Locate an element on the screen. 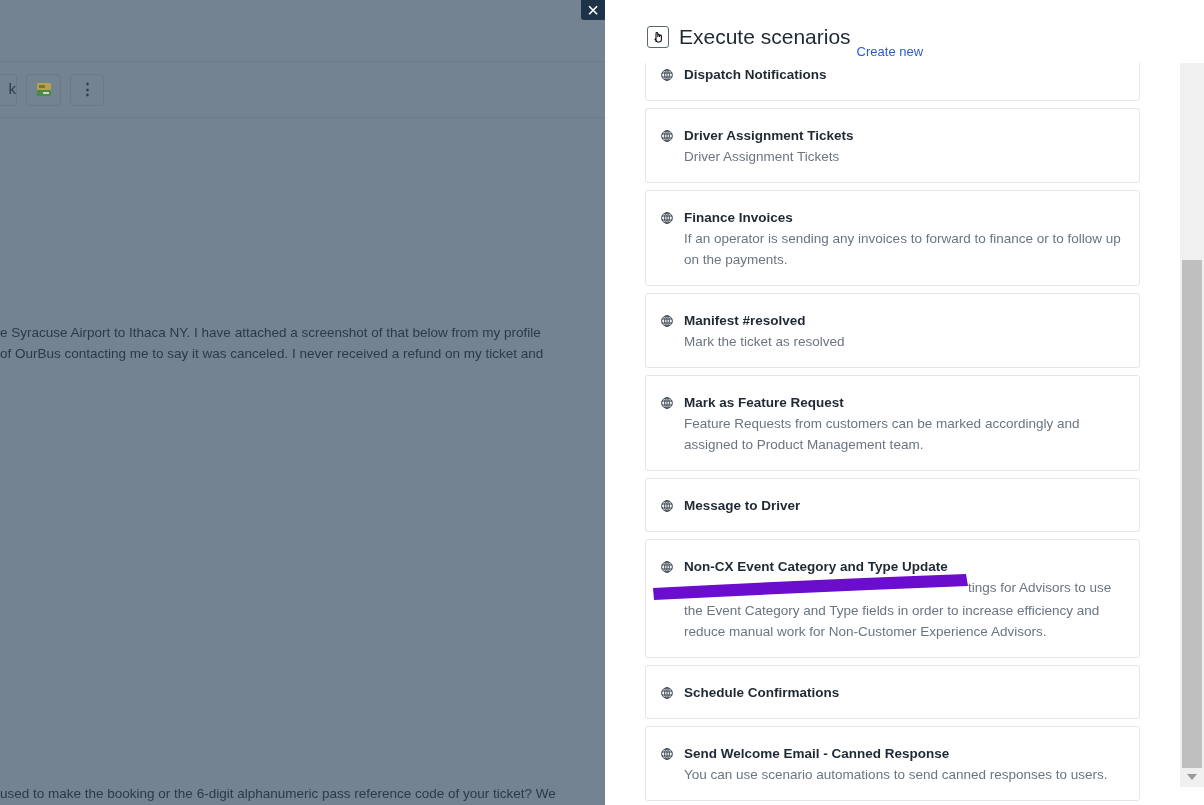 This screenshot has width=1204, height=805. scenario-card: Manifest #resolved Mark the ticket as resolved is located at coordinates (892, 330).